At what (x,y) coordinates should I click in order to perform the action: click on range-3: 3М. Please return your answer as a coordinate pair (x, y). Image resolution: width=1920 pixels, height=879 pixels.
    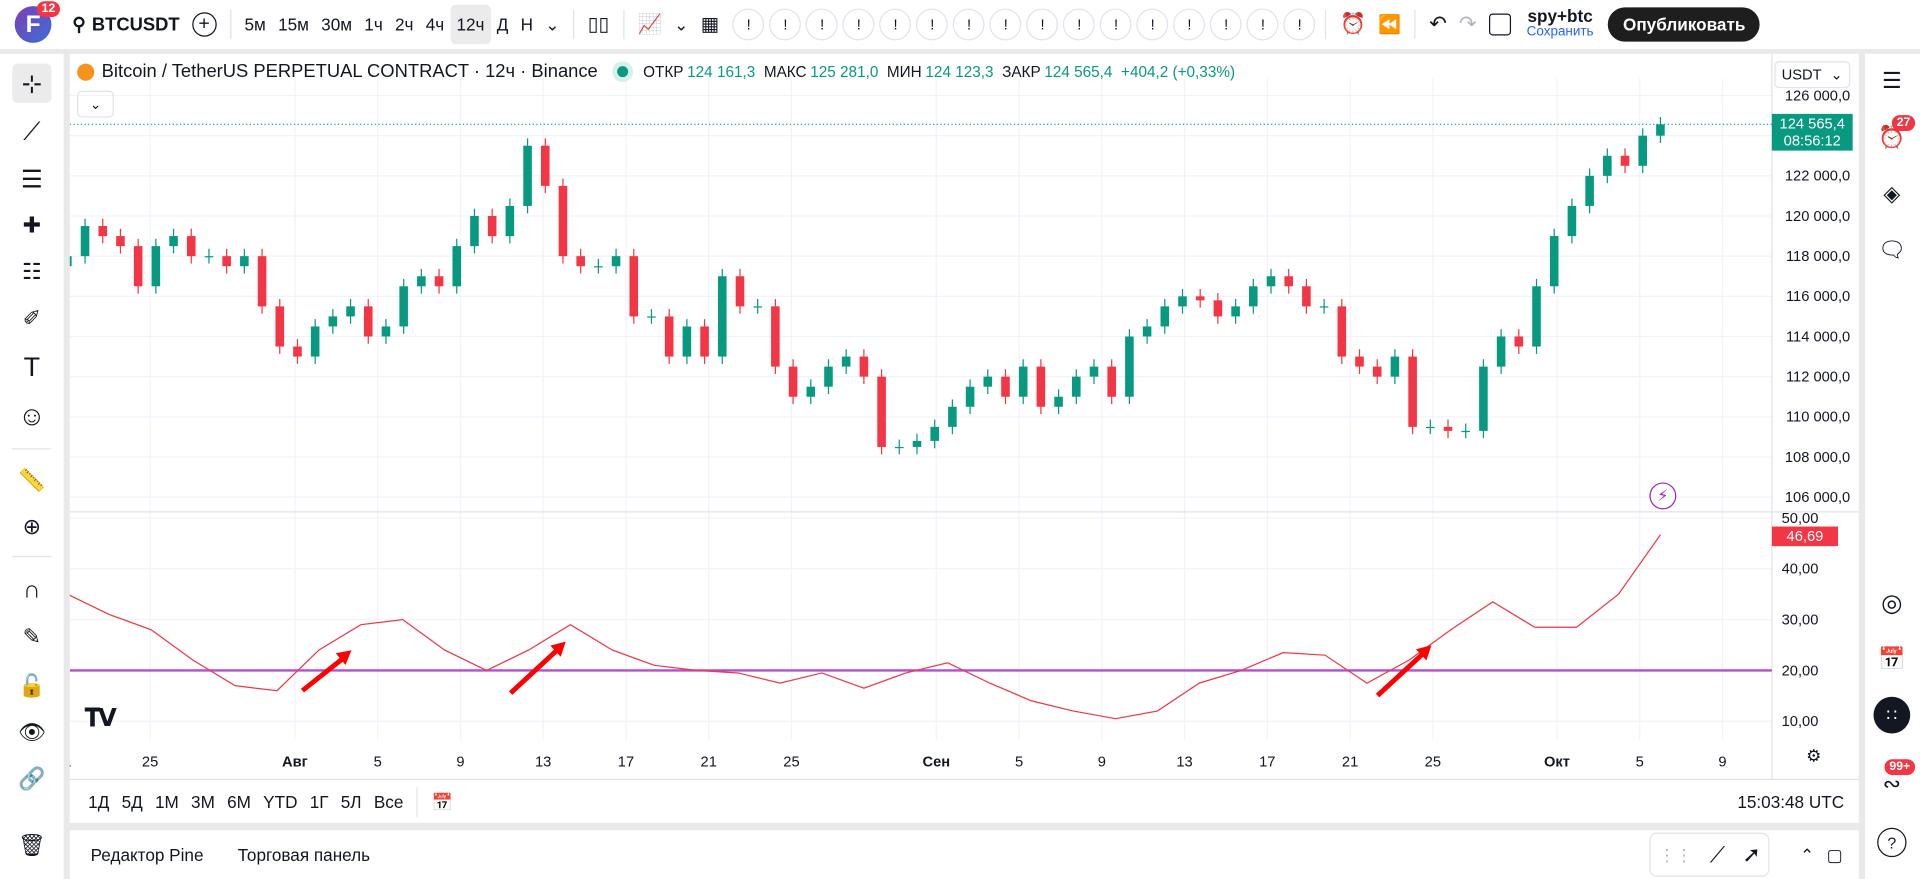
    Looking at the image, I should click on (203, 801).